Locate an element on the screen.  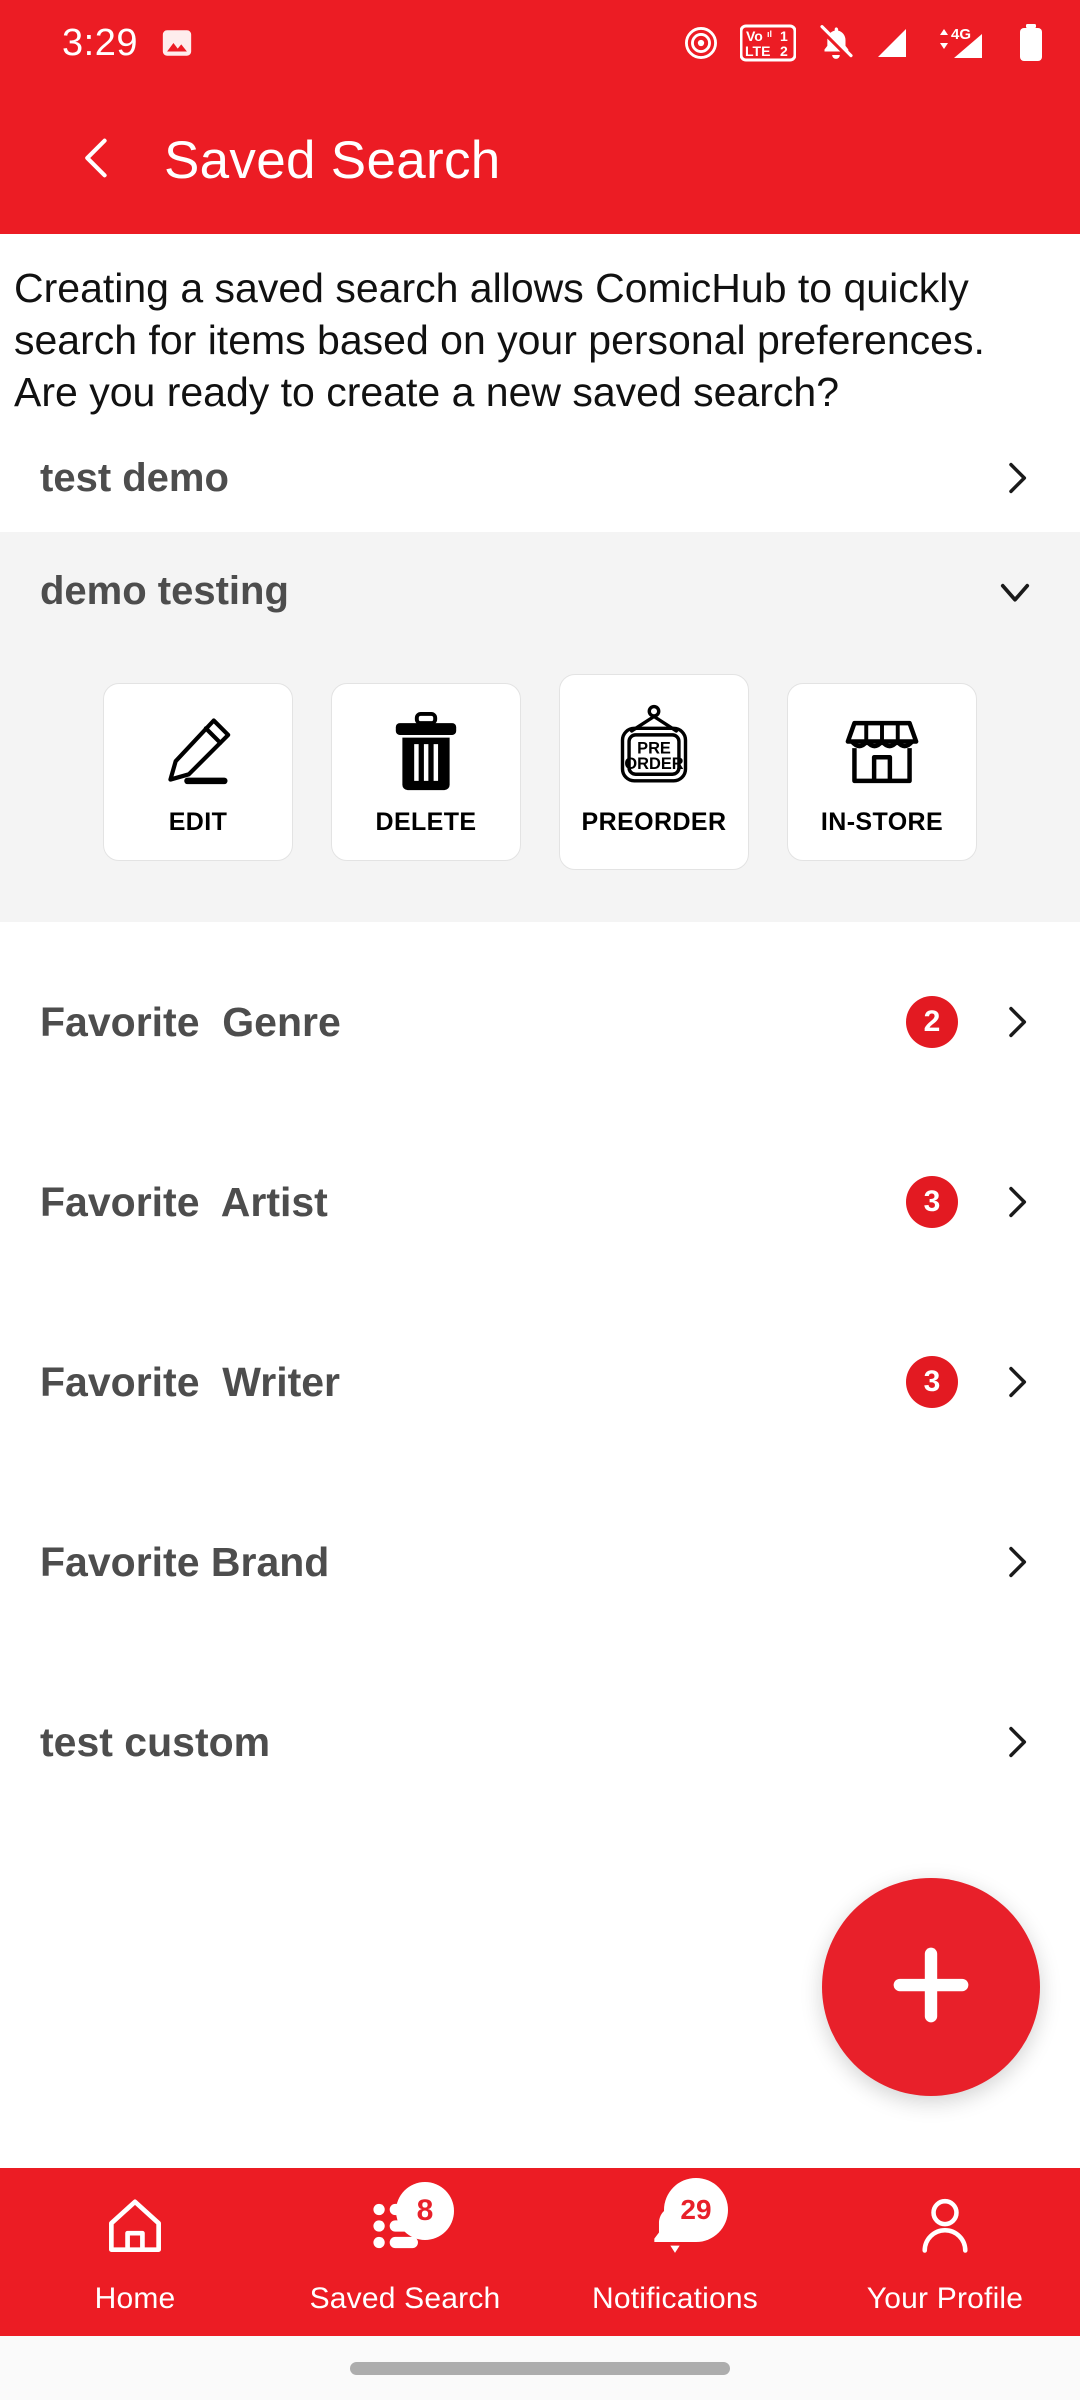
nav-label: Home is located at coordinates (135, 2298).